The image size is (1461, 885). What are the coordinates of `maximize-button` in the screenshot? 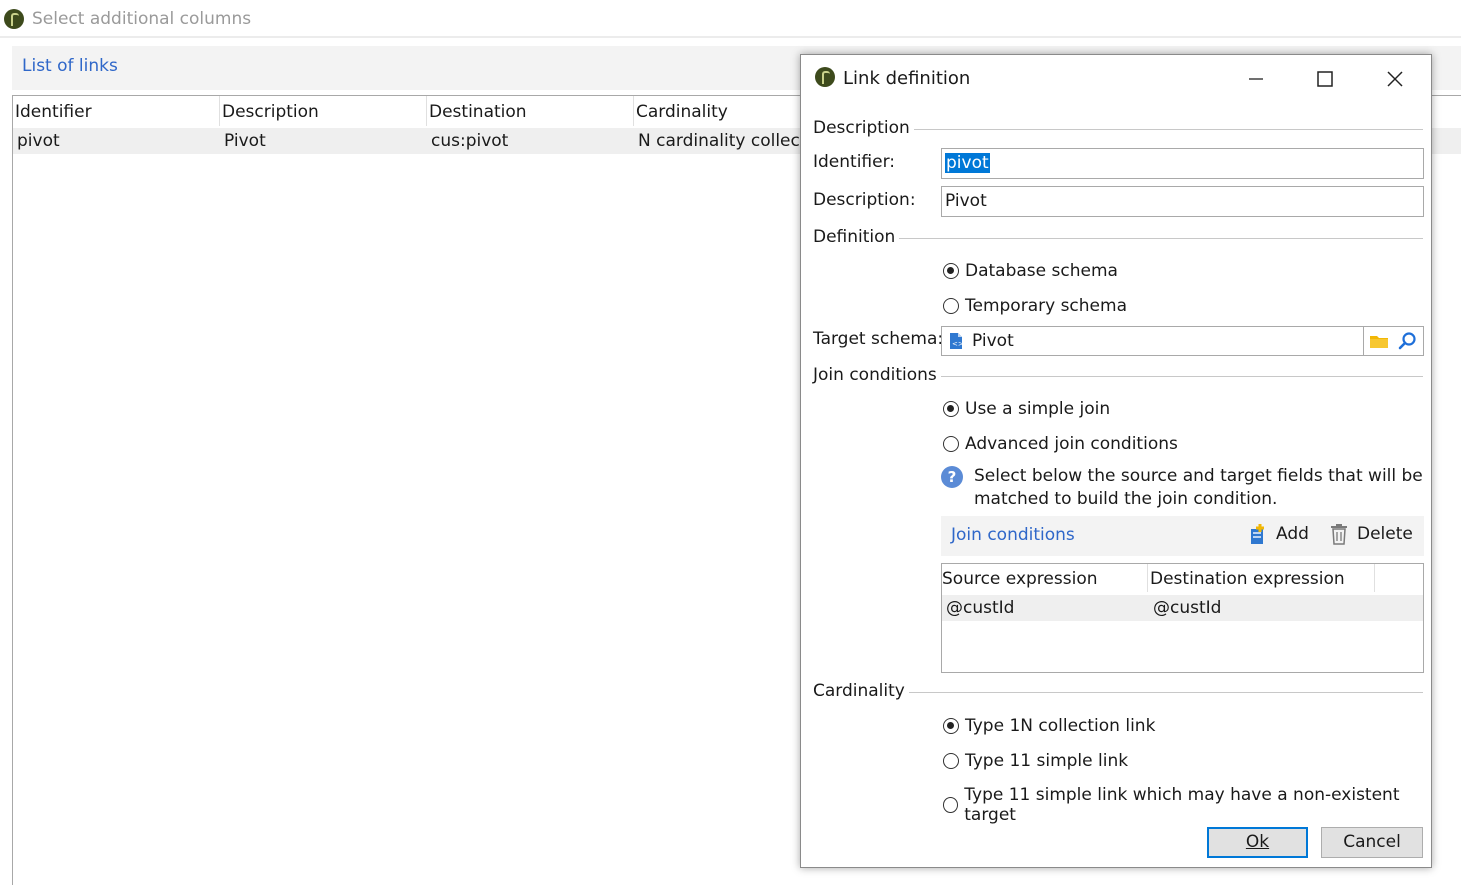 It's located at (1325, 79).